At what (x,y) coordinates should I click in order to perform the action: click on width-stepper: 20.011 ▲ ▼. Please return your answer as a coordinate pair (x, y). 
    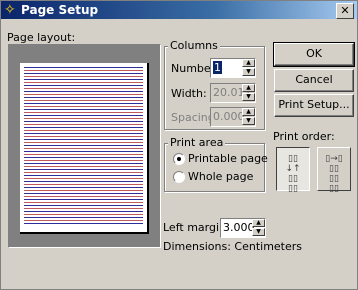
    Looking at the image, I should click on (233, 93).